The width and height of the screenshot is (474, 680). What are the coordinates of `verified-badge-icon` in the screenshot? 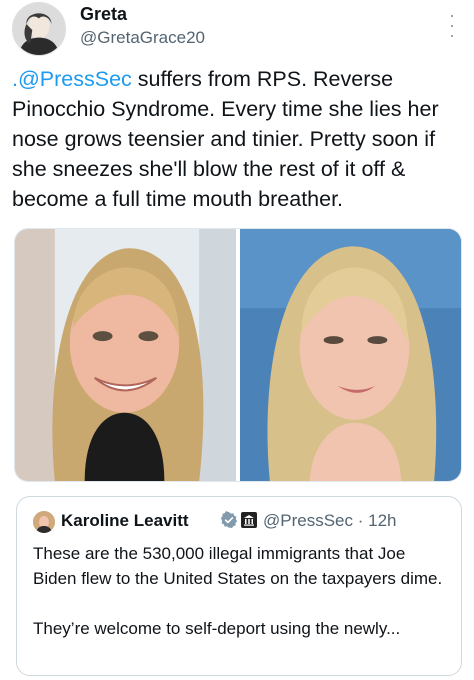 It's located at (229, 520).